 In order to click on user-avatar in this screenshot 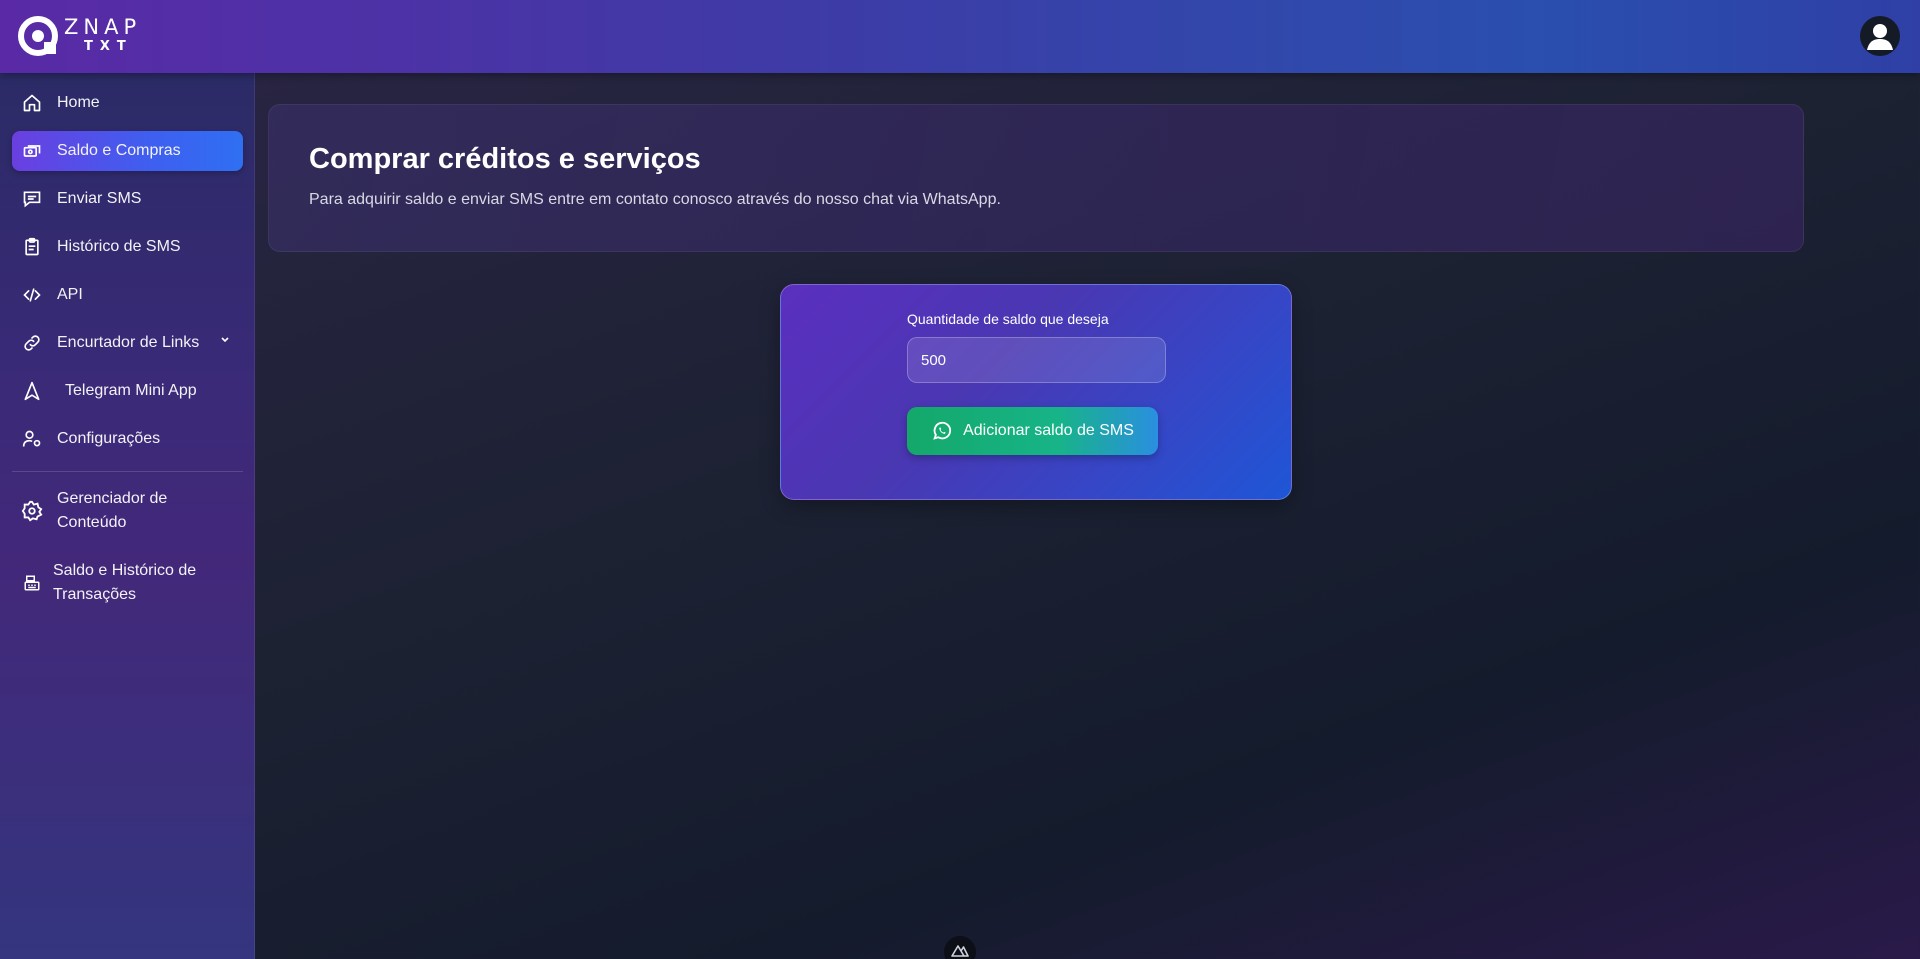, I will do `click(1880, 36)`.